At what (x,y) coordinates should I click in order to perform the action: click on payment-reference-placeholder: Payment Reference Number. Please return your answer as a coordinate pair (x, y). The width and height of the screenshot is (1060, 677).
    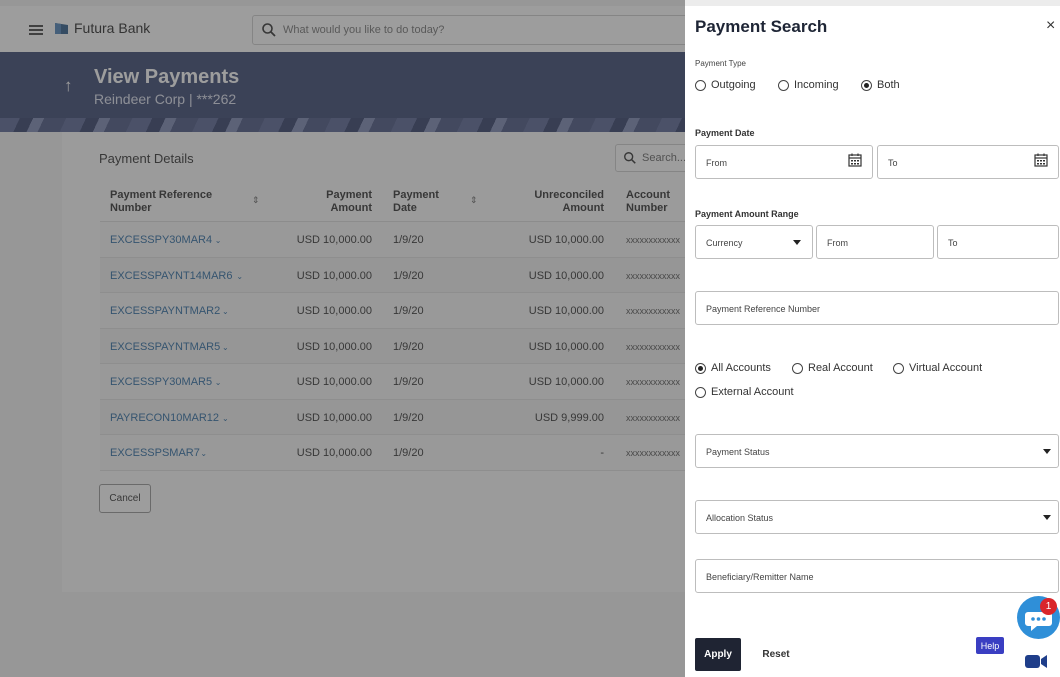
    Looking at the image, I should click on (763, 309).